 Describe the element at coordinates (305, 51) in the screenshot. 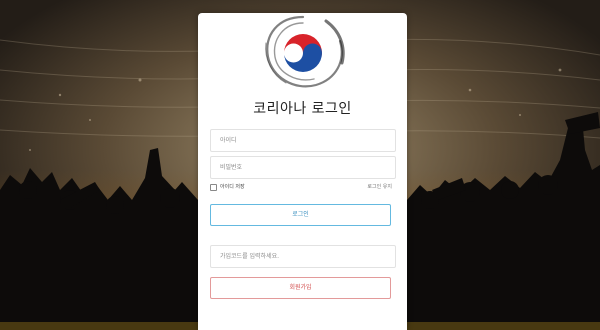

I see `taegeuk-logo` at that location.